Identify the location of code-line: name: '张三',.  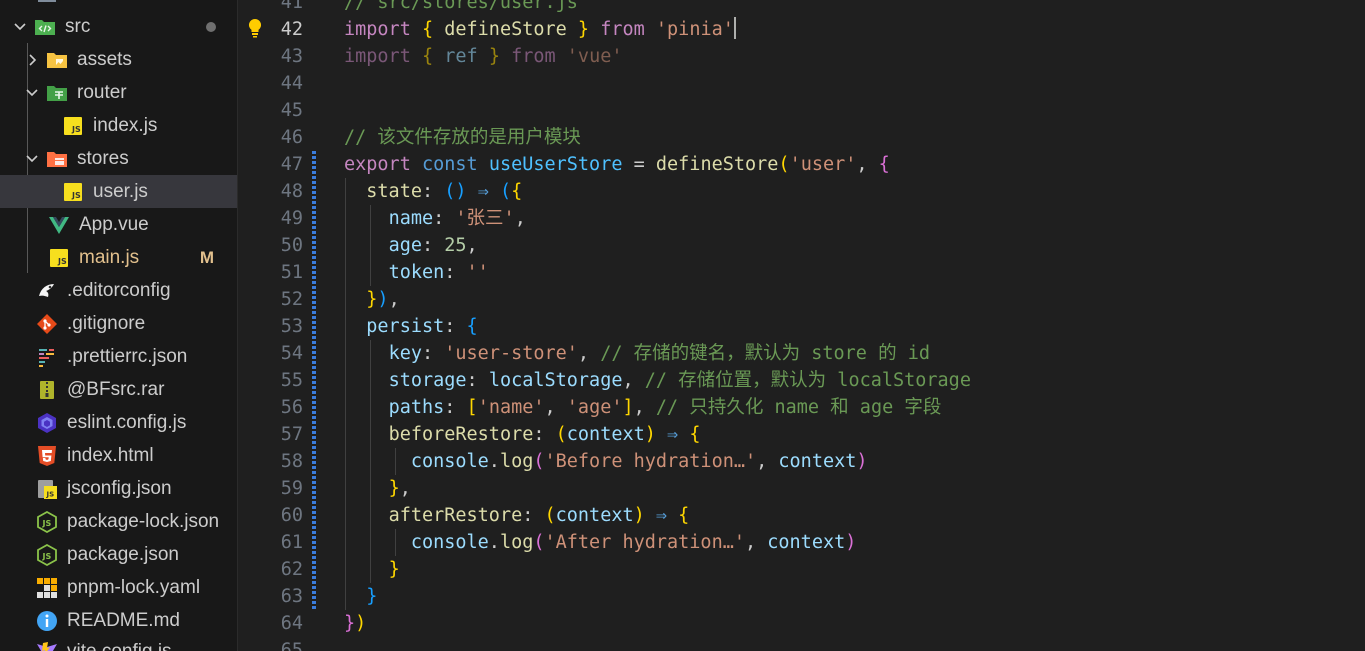
(435, 218).